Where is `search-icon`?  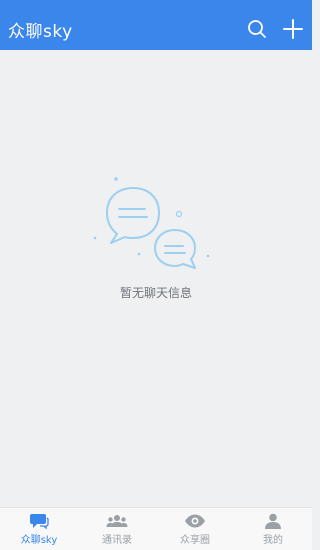 search-icon is located at coordinates (257, 29).